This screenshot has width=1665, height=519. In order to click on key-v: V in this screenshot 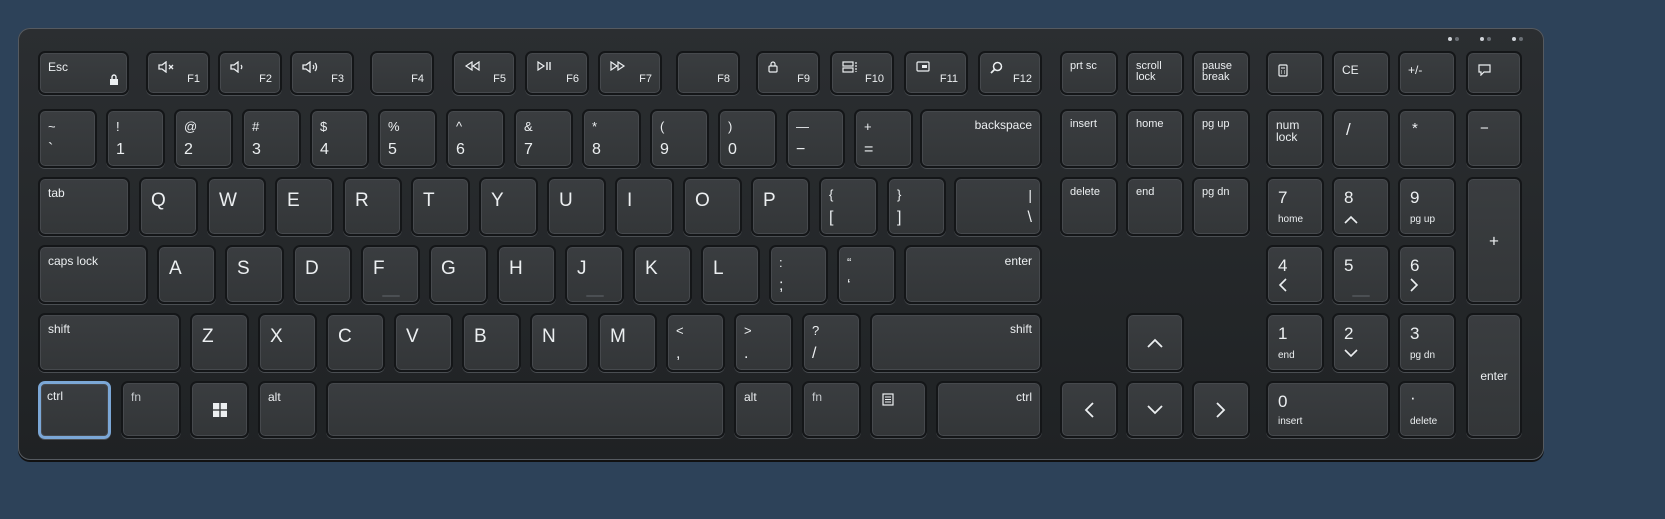, I will do `click(423, 342)`.